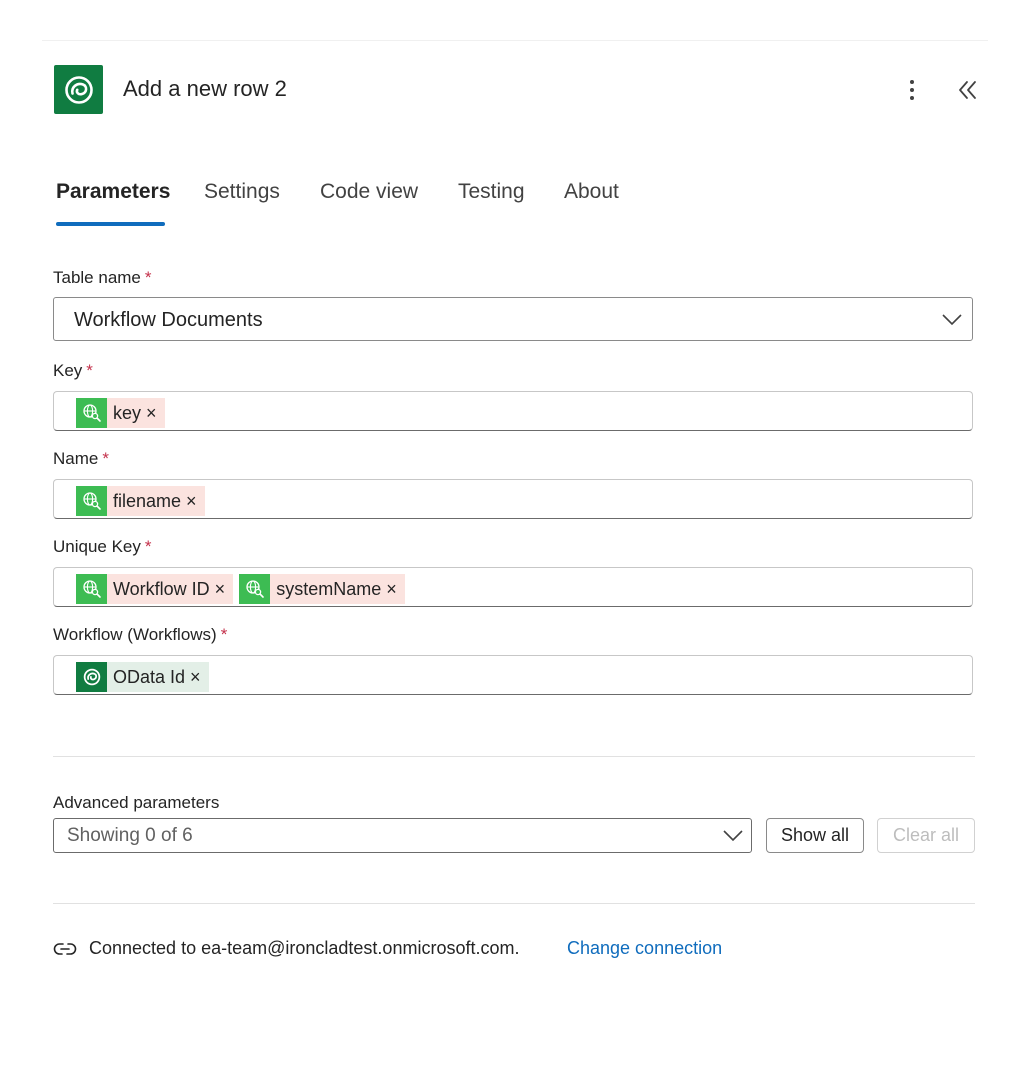 This screenshot has width=1031, height=1086. What do you see at coordinates (155, 589) in the screenshot?
I see `token-workflow-id: Workflow ID ×` at bounding box center [155, 589].